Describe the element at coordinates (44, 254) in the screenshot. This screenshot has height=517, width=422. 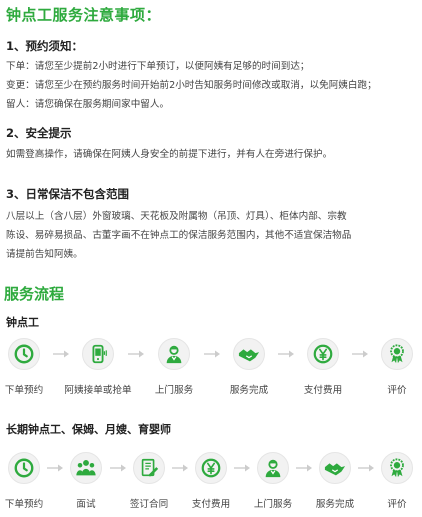
I see `section-line: 请提前告知阿姨。` at that location.